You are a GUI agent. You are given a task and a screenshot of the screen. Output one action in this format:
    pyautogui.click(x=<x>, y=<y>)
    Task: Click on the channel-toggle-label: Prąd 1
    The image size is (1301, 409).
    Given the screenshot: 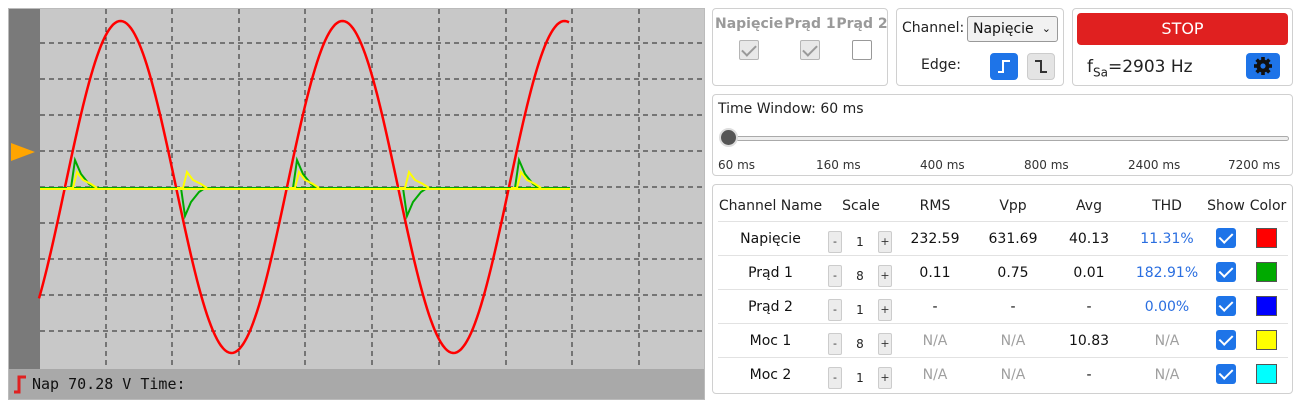 What is the action you would take?
    pyautogui.click(x=810, y=24)
    